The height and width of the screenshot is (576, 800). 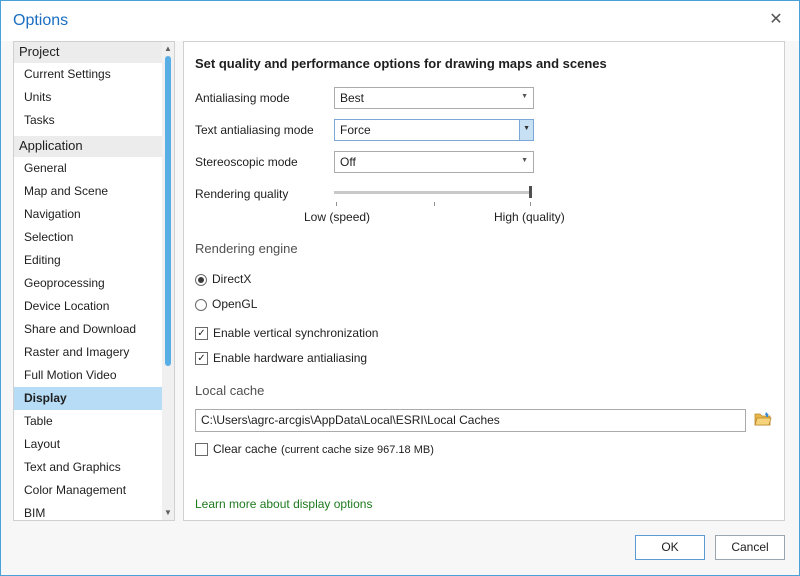 What do you see at coordinates (763, 419) in the screenshot?
I see `folder-open-icon` at bounding box center [763, 419].